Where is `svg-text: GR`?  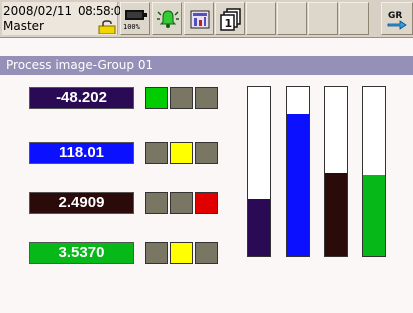 svg-text: GR is located at coordinates (395, 16).